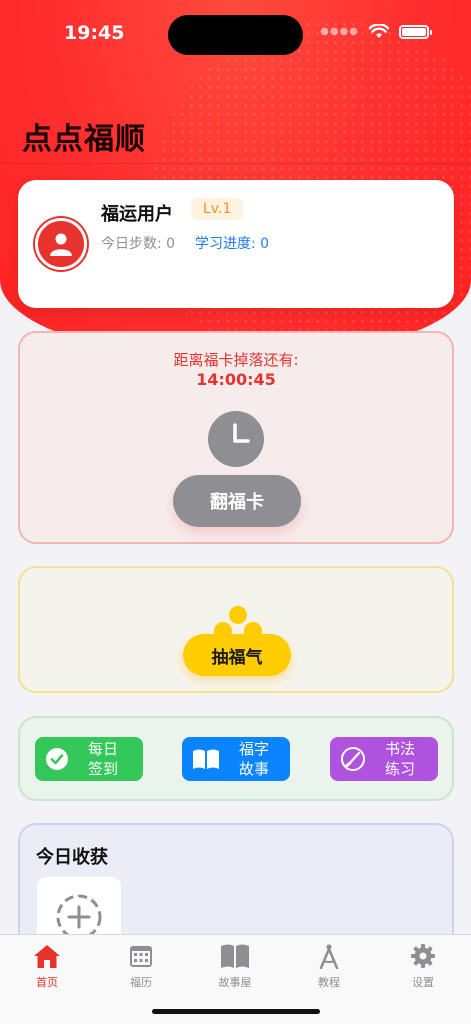 The width and height of the screenshot is (471, 1024). I want to click on avatar, so click(61, 244).